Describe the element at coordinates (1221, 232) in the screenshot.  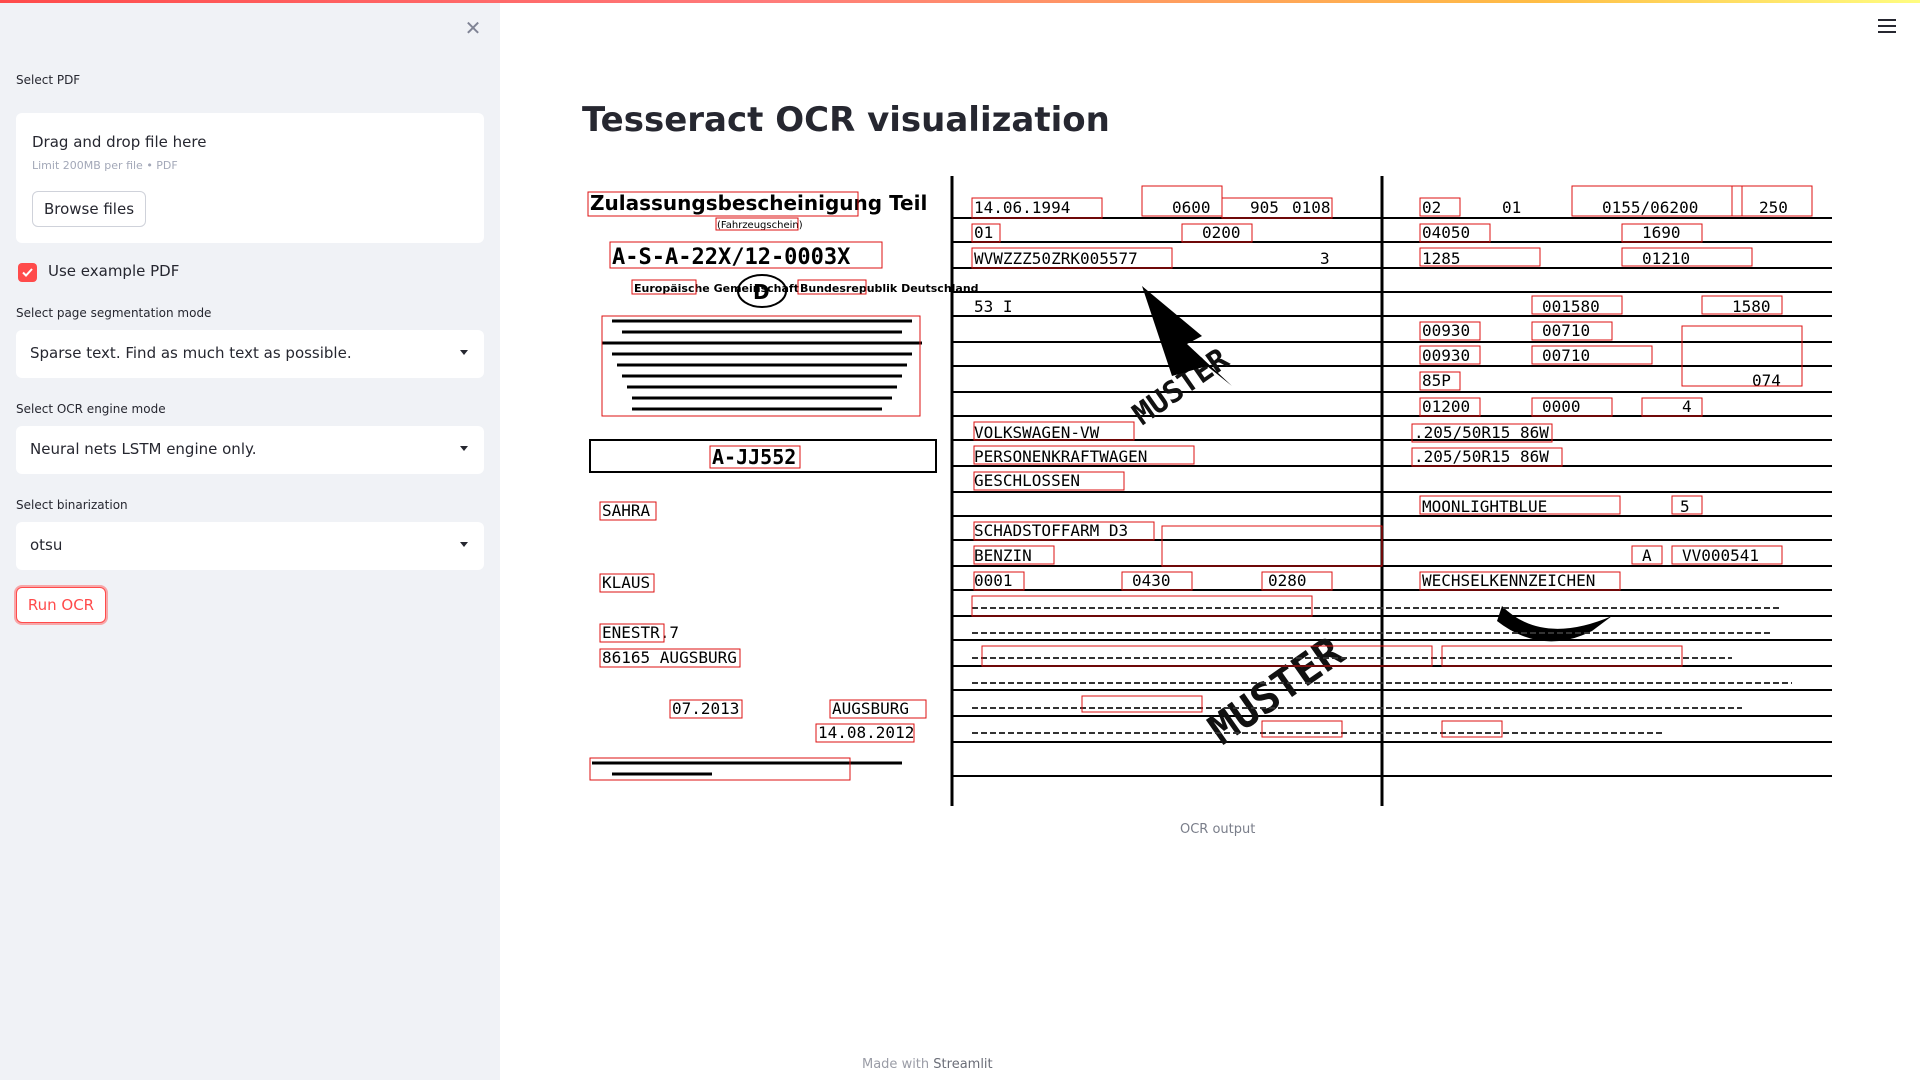
I see `field-value: 0200` at that location.